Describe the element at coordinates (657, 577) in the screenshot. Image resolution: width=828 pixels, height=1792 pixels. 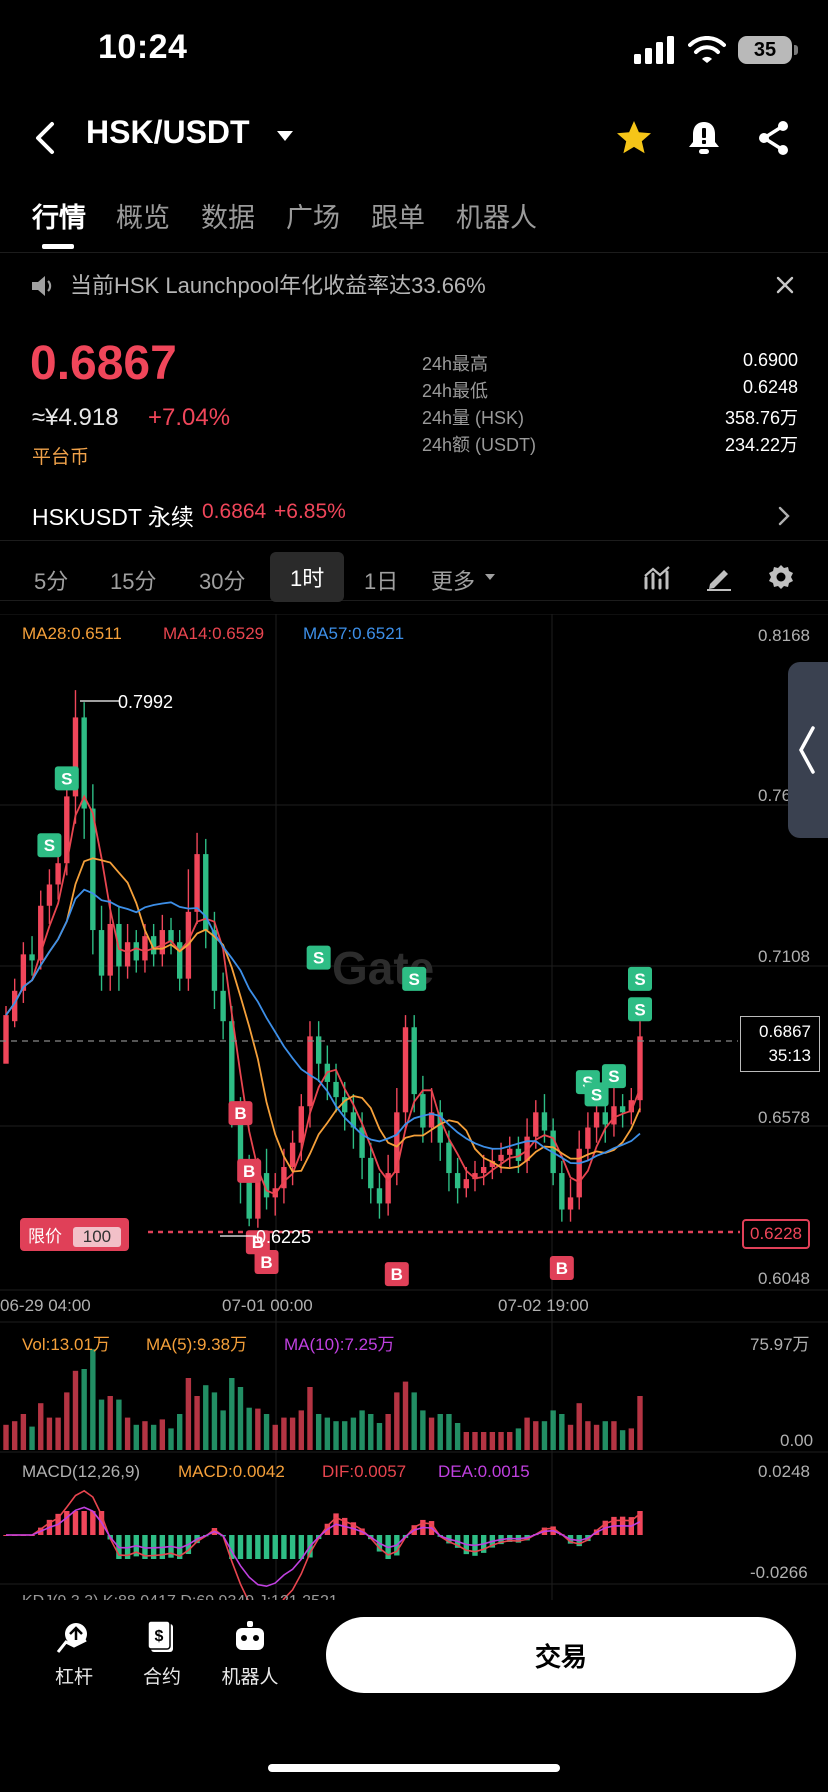
I see `indicator-icon` at that location.